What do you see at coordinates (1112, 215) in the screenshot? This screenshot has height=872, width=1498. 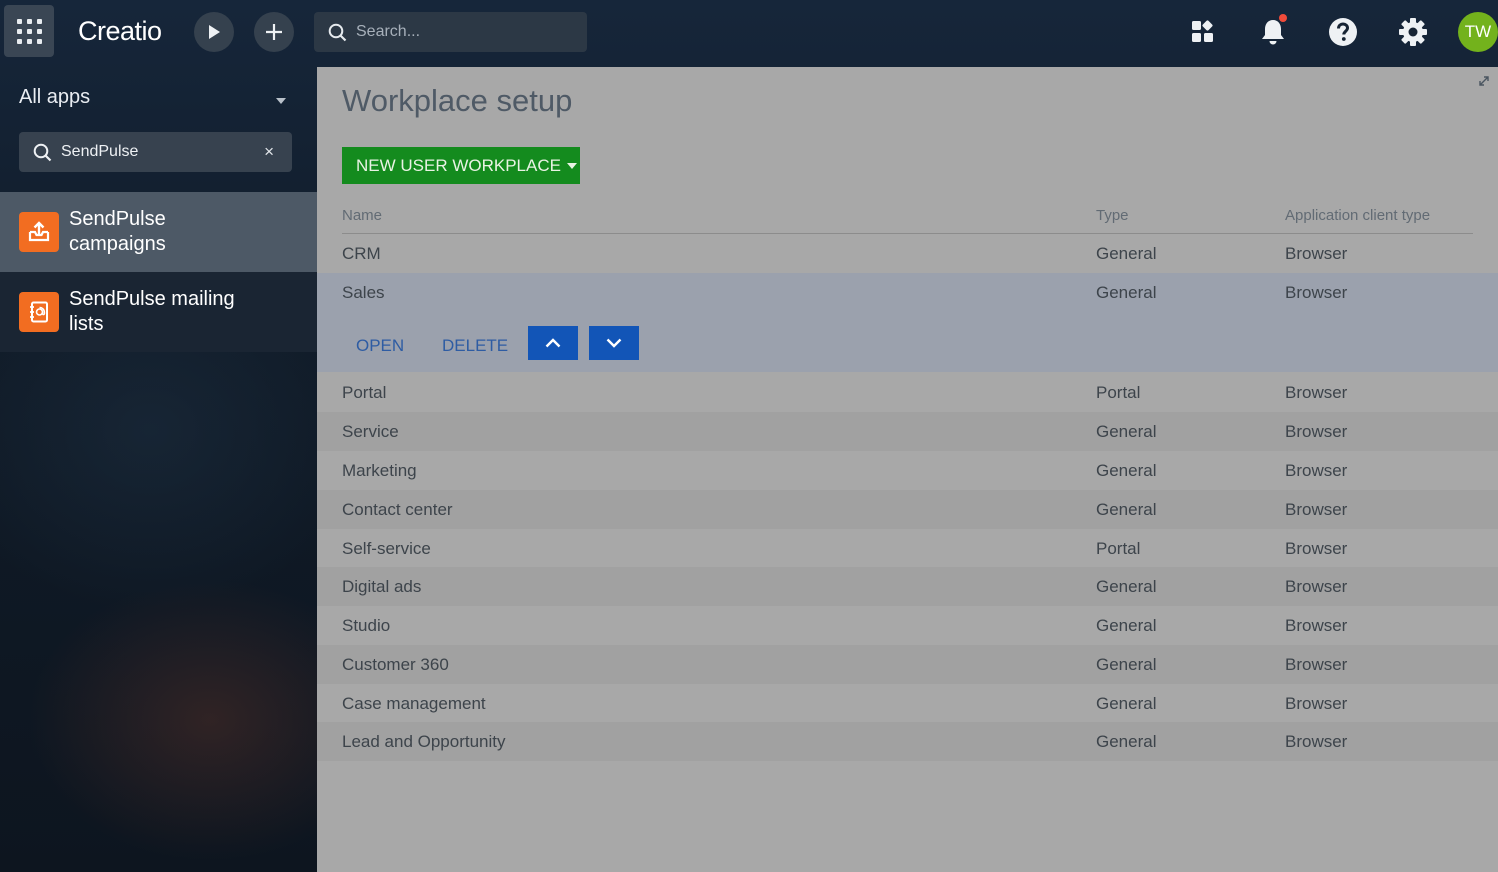 I see `column-header-type: Type` at bounding box center [1112, 215].